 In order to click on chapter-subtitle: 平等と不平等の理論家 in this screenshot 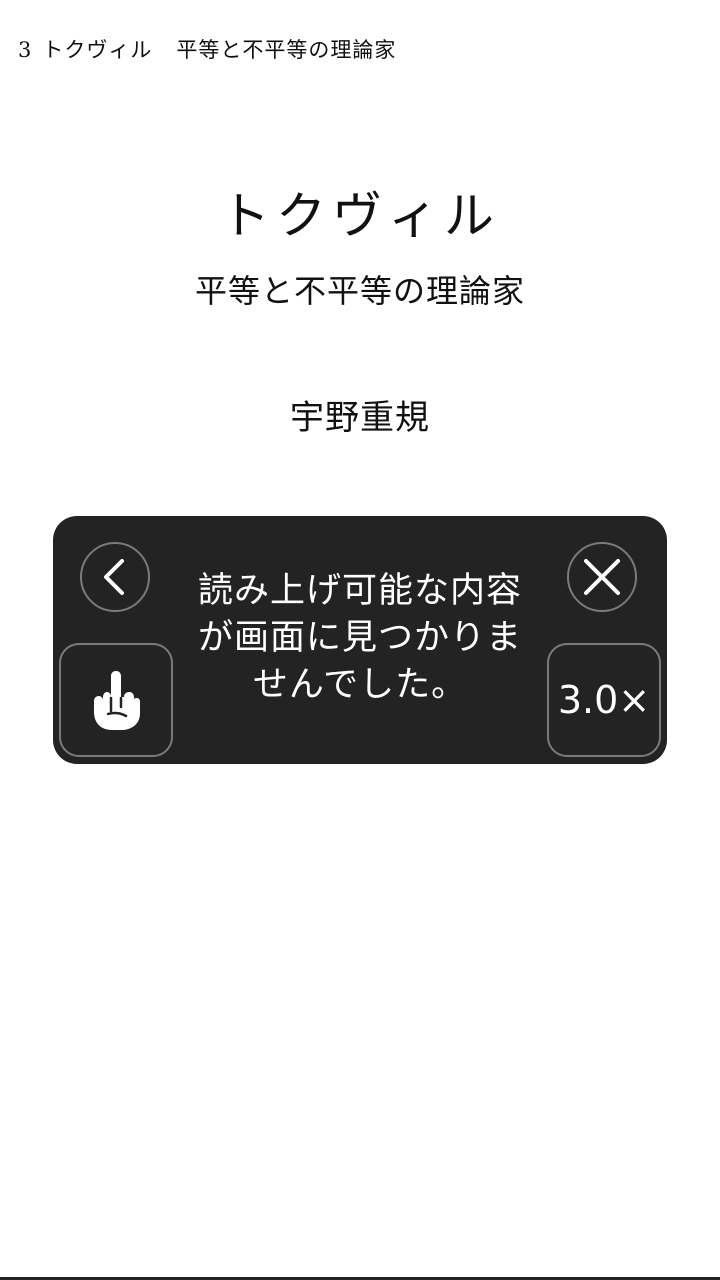, I will do `click(286, 50)`.